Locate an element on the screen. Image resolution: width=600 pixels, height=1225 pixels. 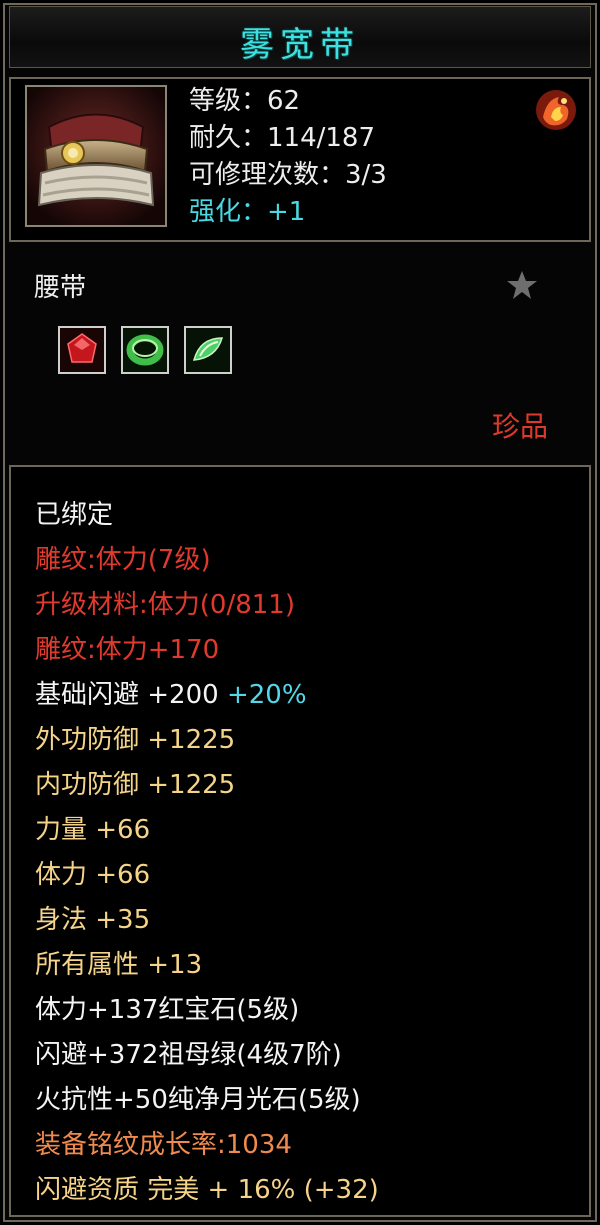
fire-emblem-icon is located at coordinates (556, 110).